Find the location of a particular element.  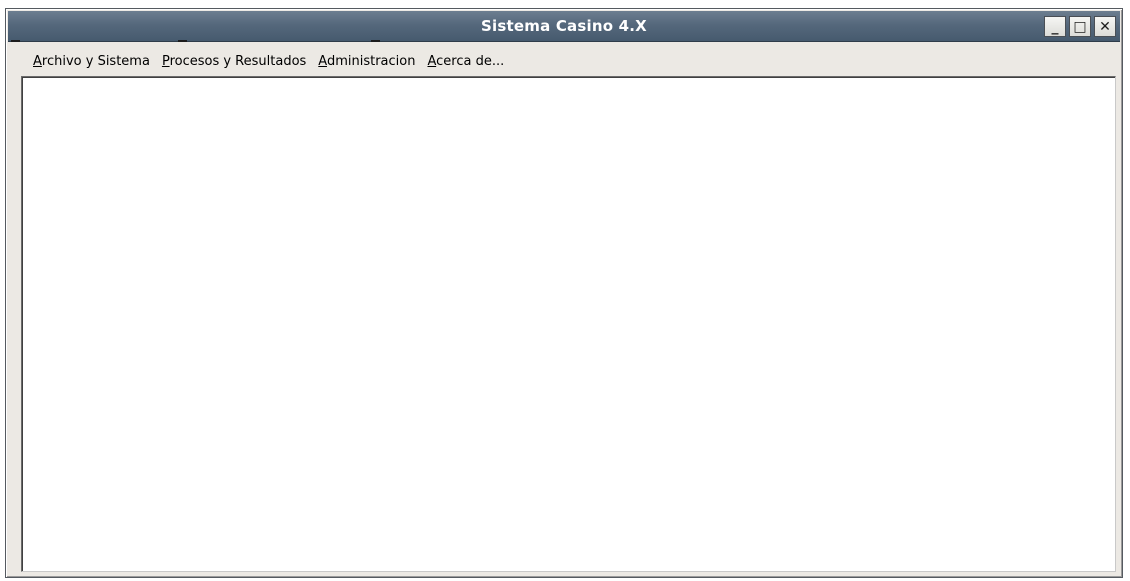

menu-archivo-y-sistema: Archivo y Sistema is located at coordinates (91, 61).